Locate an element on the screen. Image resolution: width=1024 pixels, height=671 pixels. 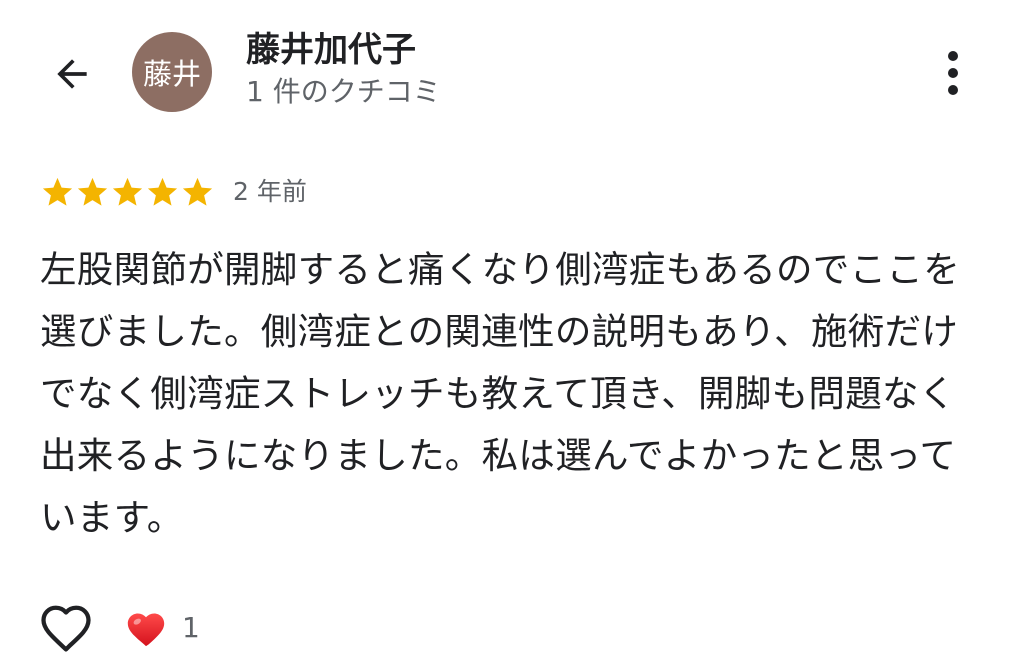
arrow-left-icon is located at coordinates (72, 74).